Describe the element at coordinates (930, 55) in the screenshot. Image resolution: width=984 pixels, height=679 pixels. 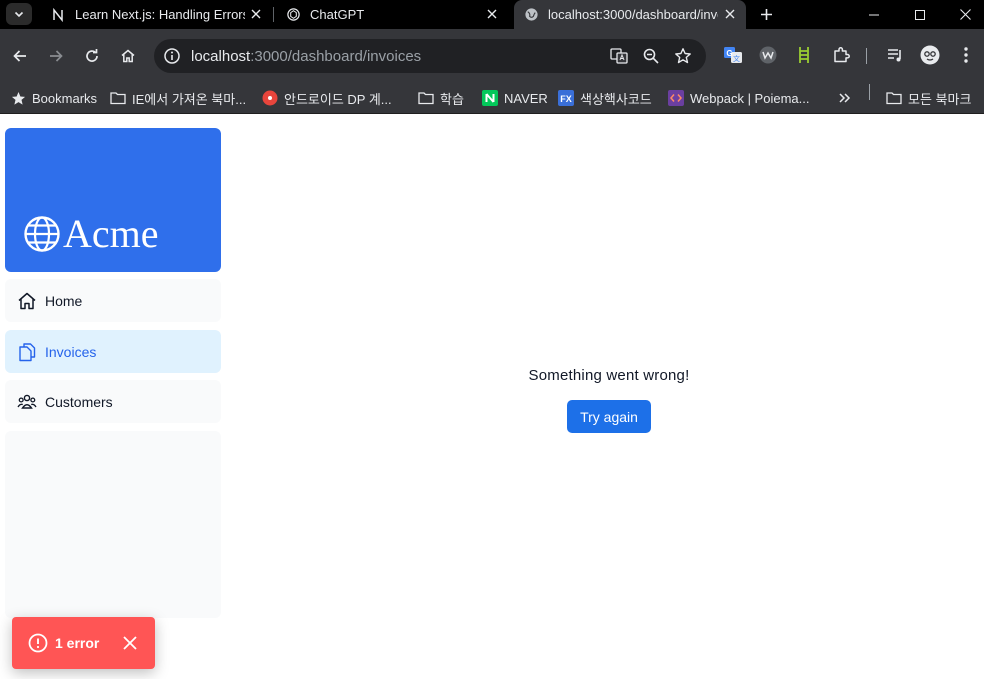
I see `profile-avatar-icon` at that location.